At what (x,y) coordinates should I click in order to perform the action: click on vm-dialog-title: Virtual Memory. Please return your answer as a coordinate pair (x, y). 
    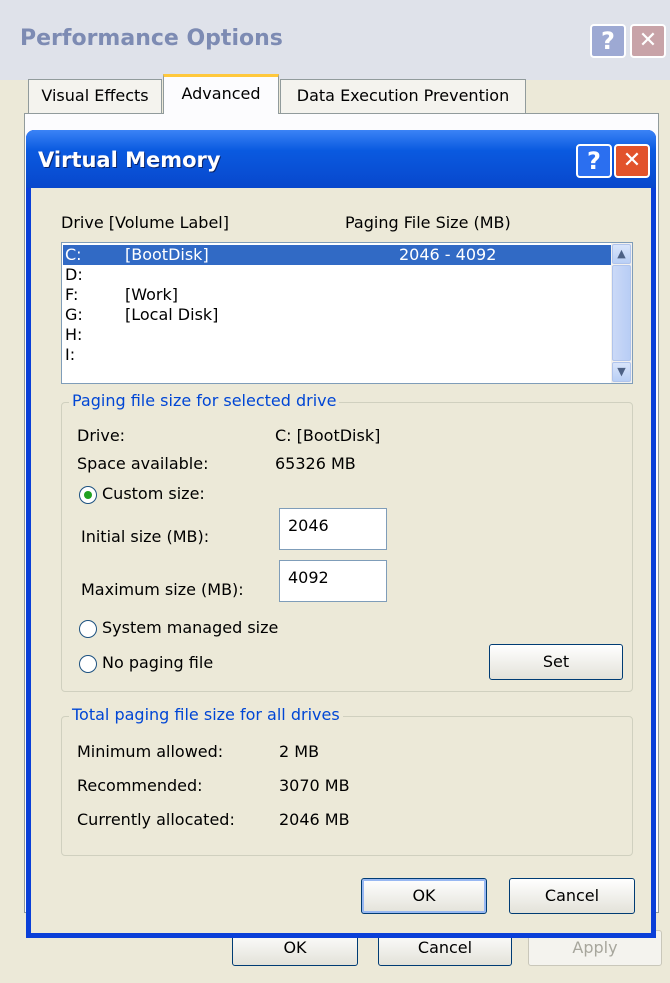
    Looking at the image, I should click on (129, 160).